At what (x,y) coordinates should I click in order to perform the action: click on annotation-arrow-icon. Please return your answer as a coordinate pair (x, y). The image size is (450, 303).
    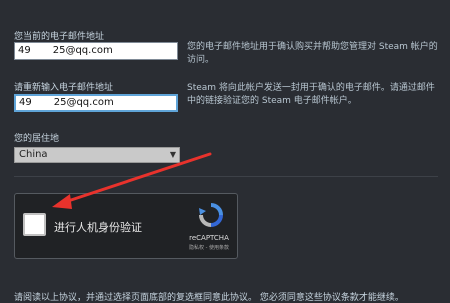
    Looking at the image, I should click on (132, 180).